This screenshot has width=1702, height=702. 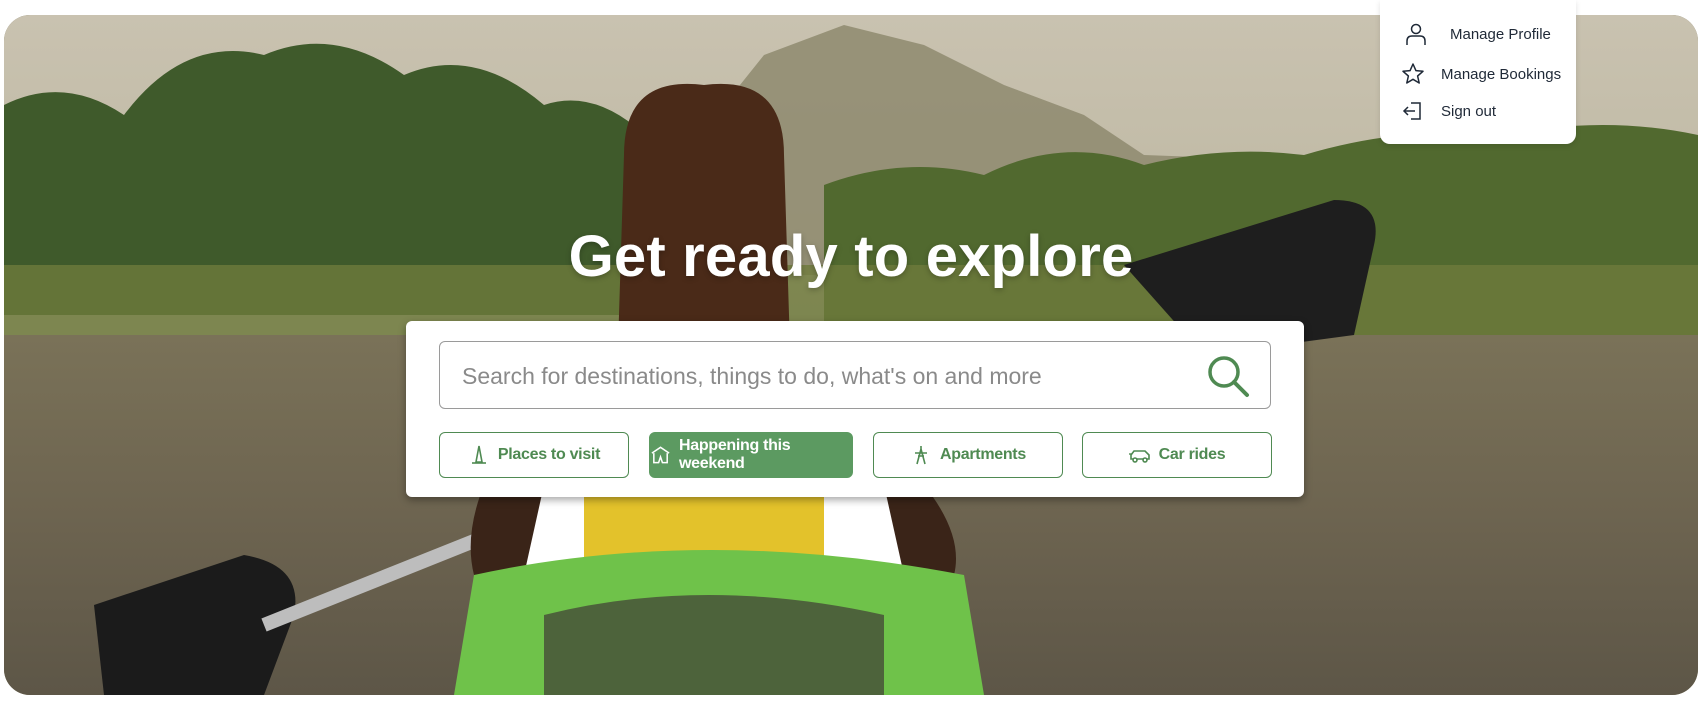 What do you see at coordinates (851, 256) in the screenshot?
I see `page-headline: Get ready to explore` at bounding box center [851, 256].